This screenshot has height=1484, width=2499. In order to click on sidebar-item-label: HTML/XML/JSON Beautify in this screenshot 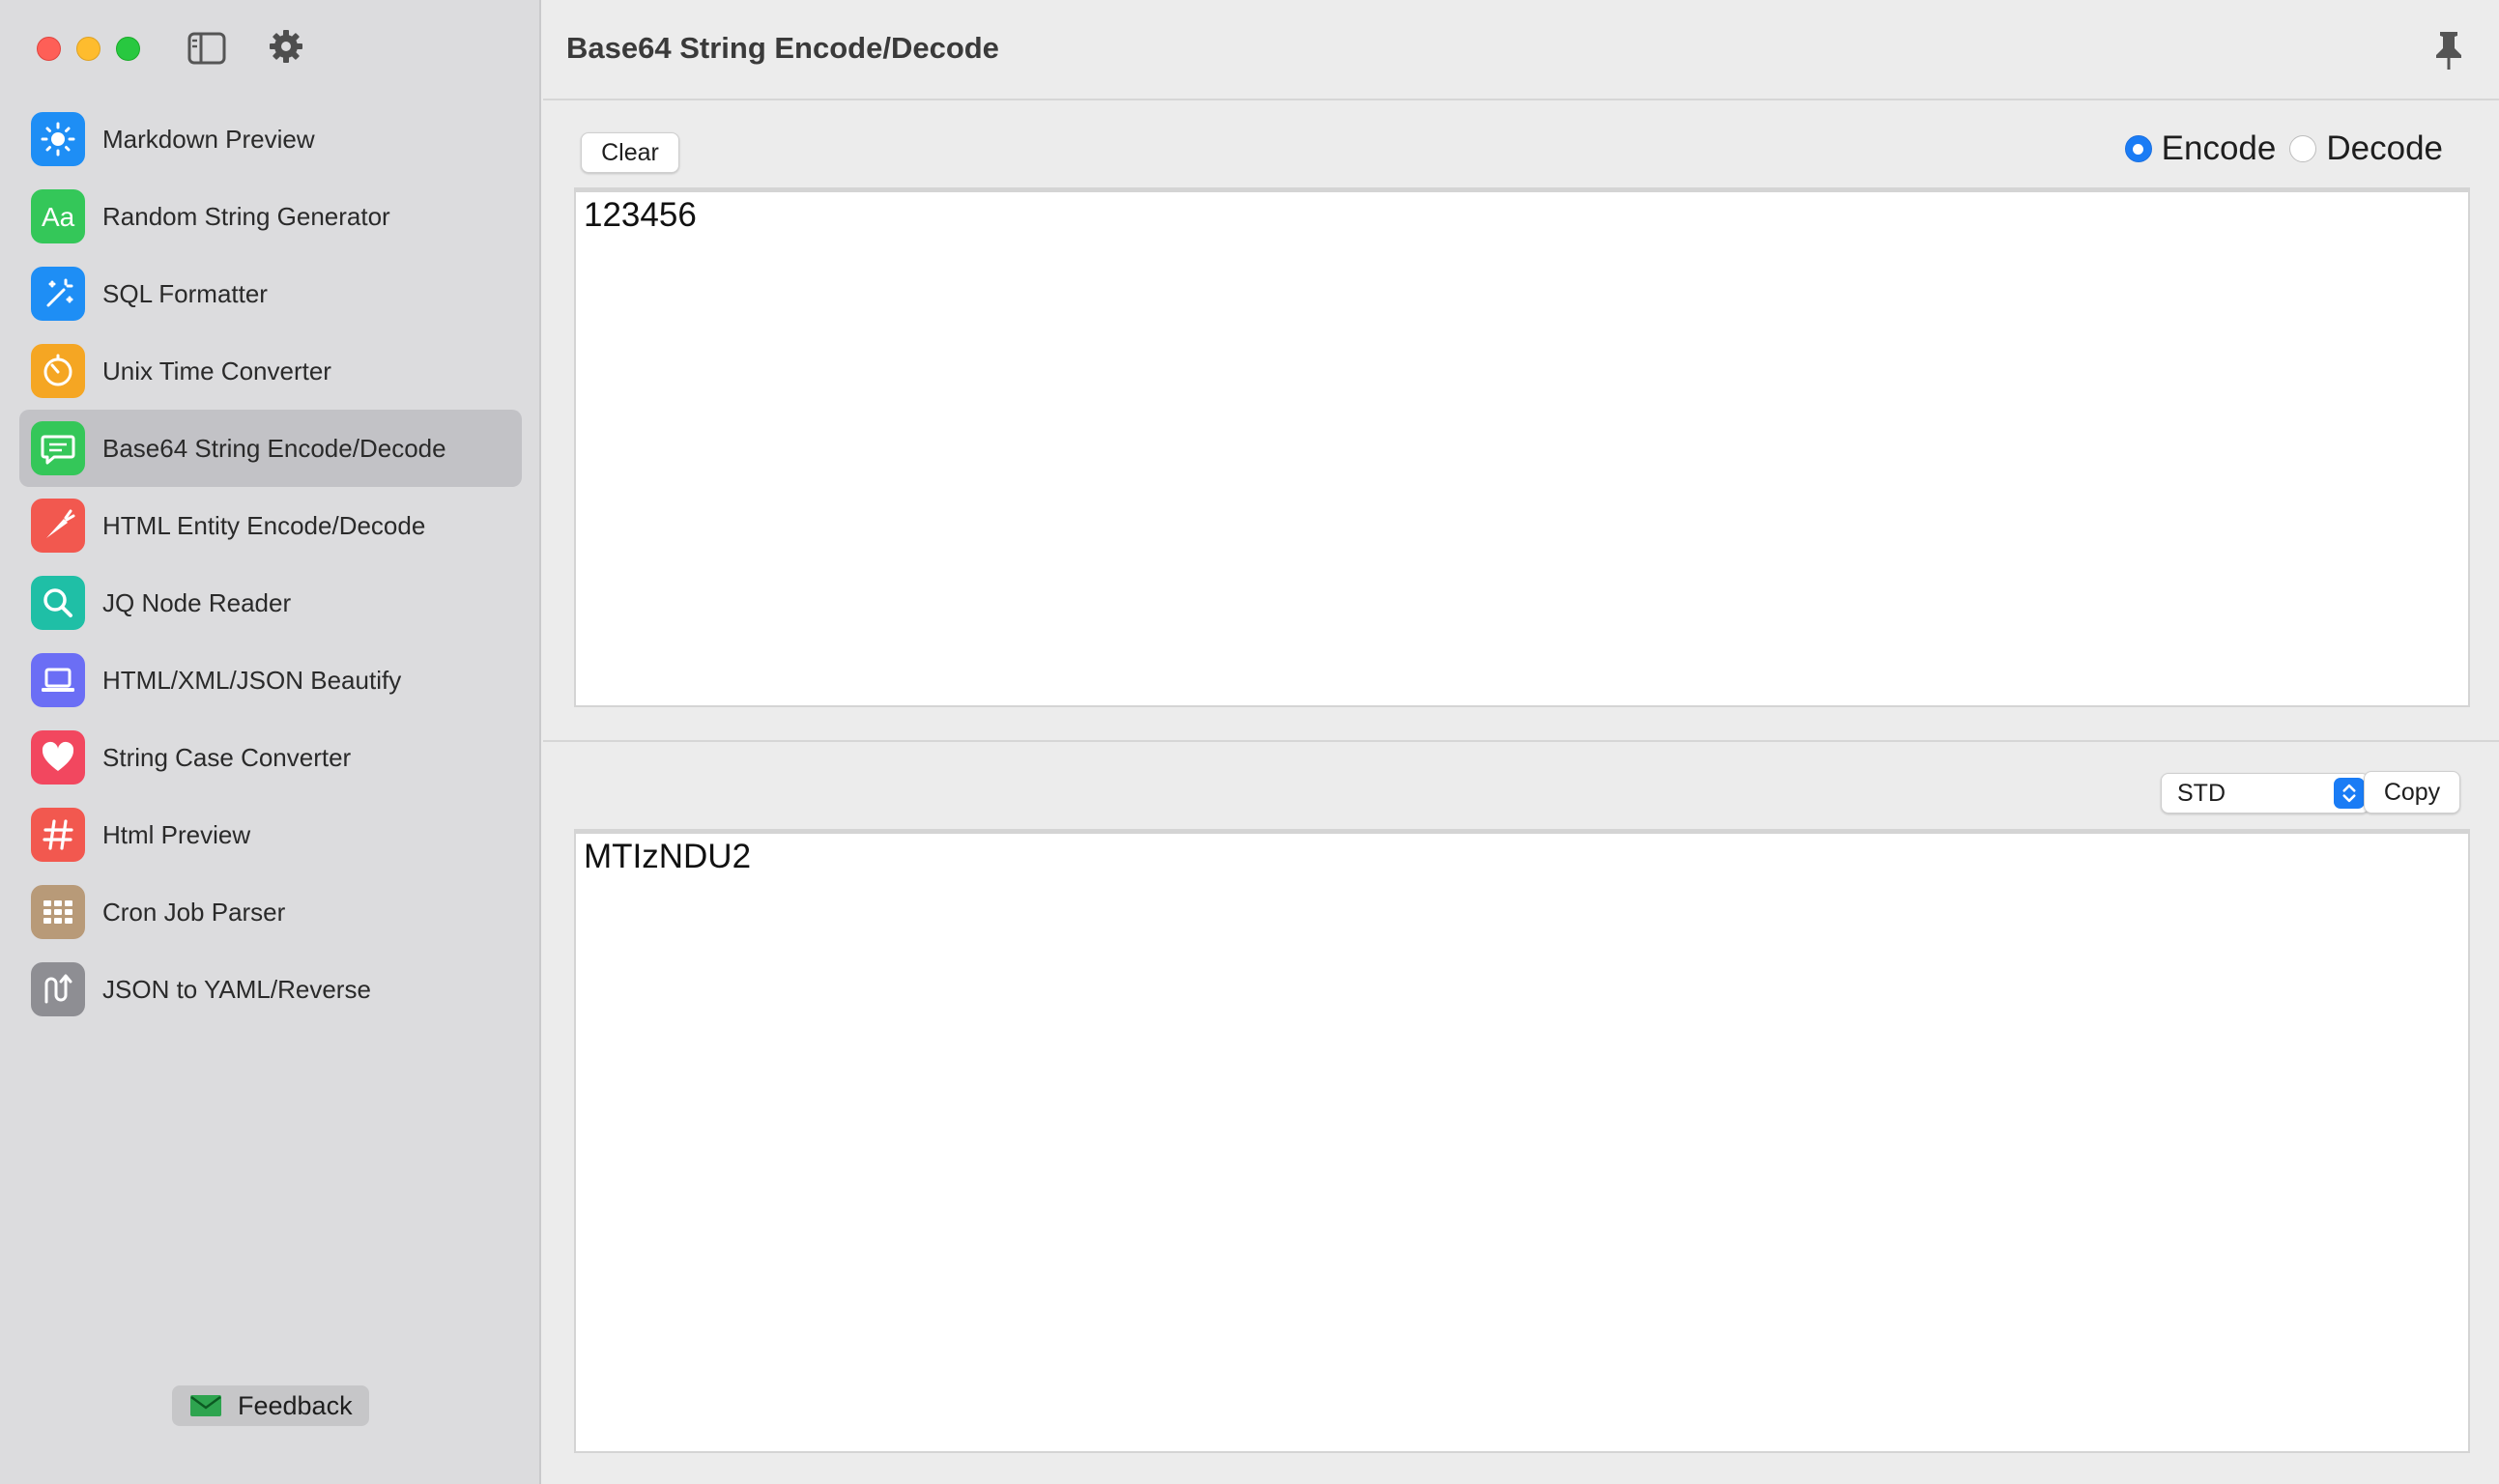, I will do `click(252, 680)`.